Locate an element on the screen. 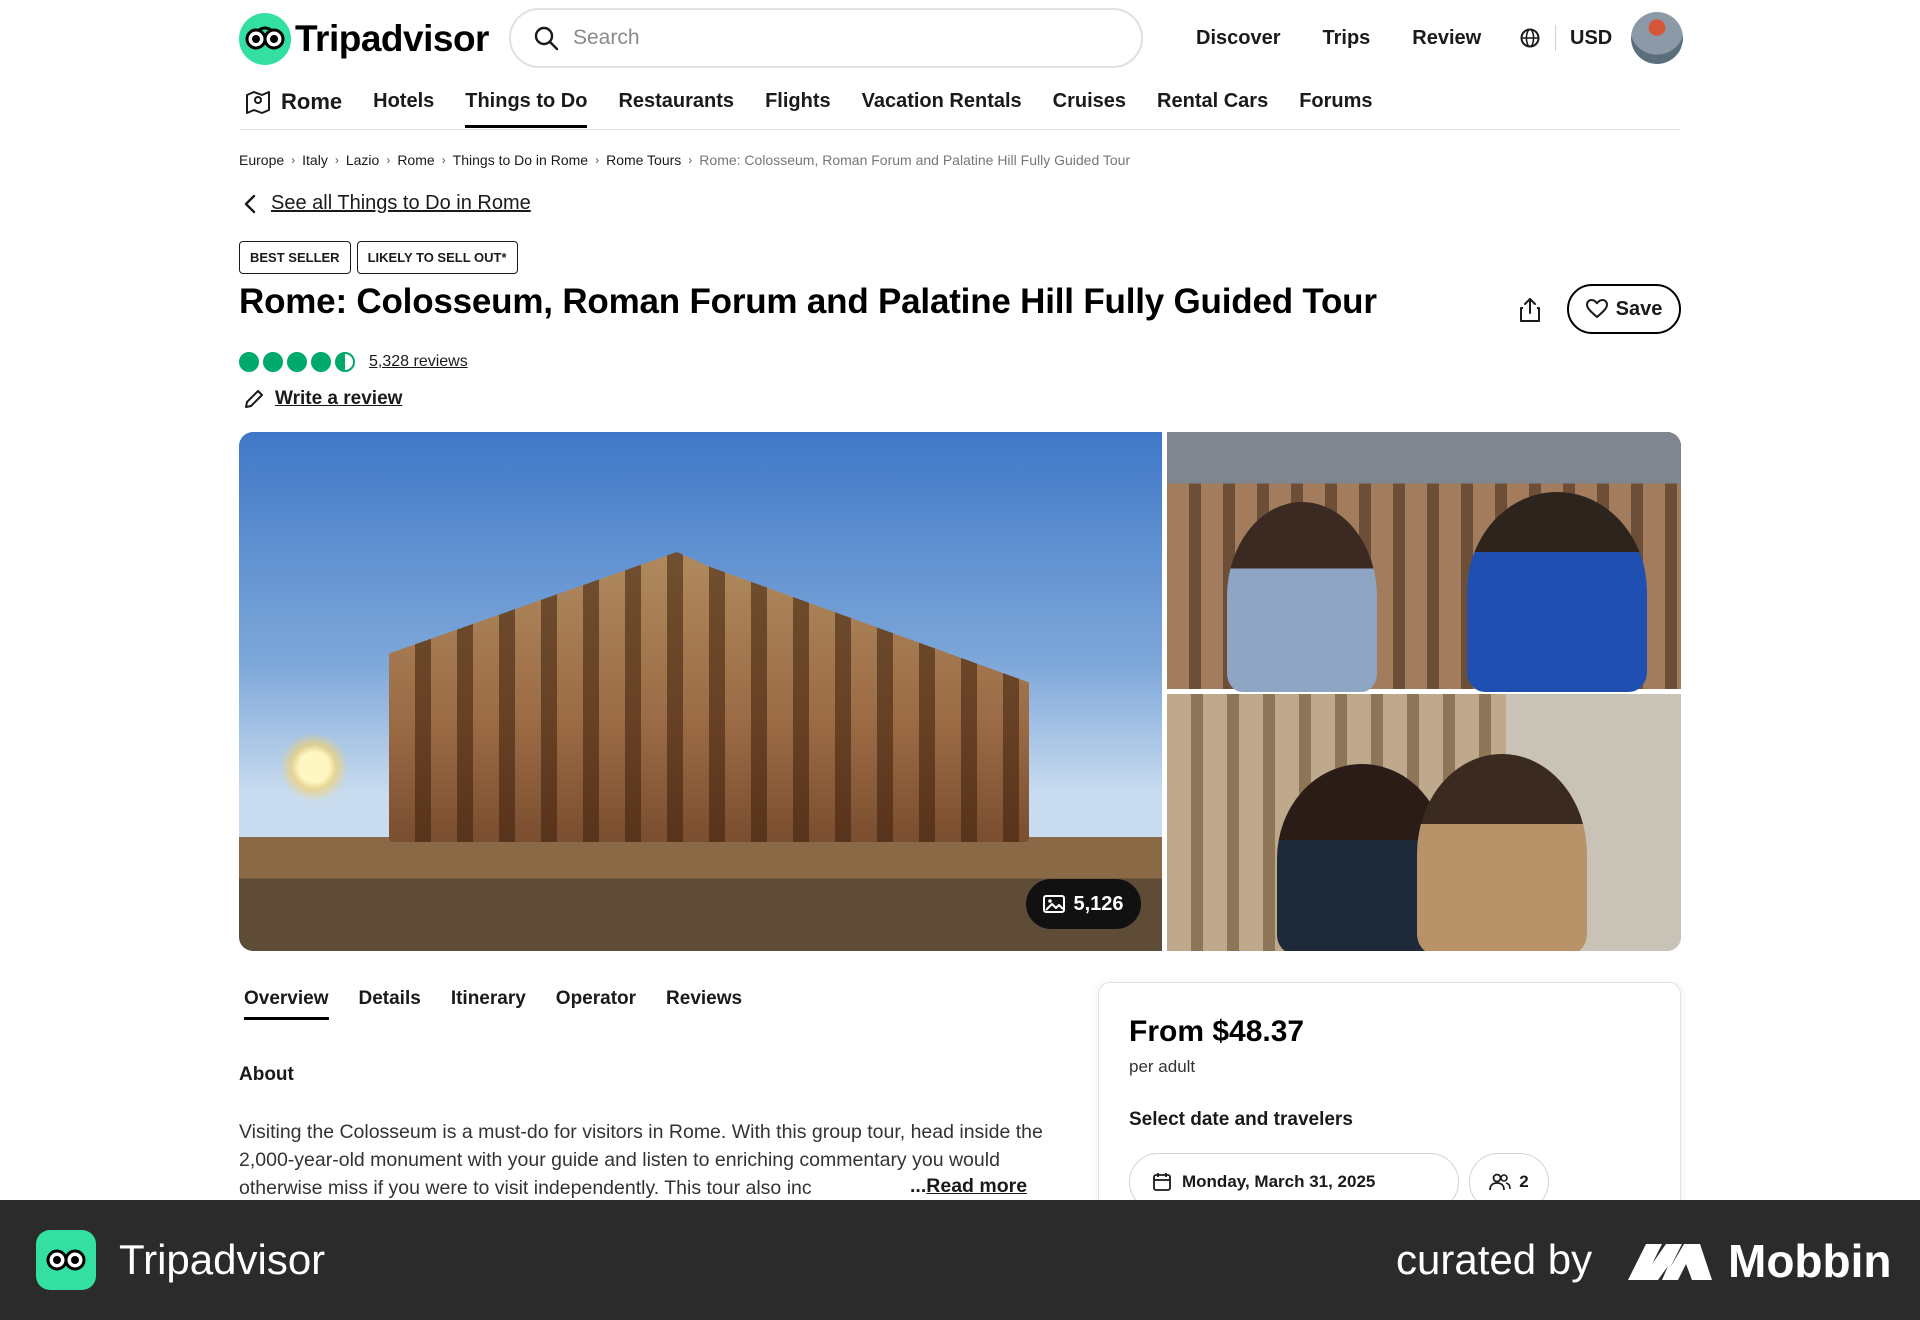  back-link-label: See all Things to Do in Rome is located at coordinates (401, 203).